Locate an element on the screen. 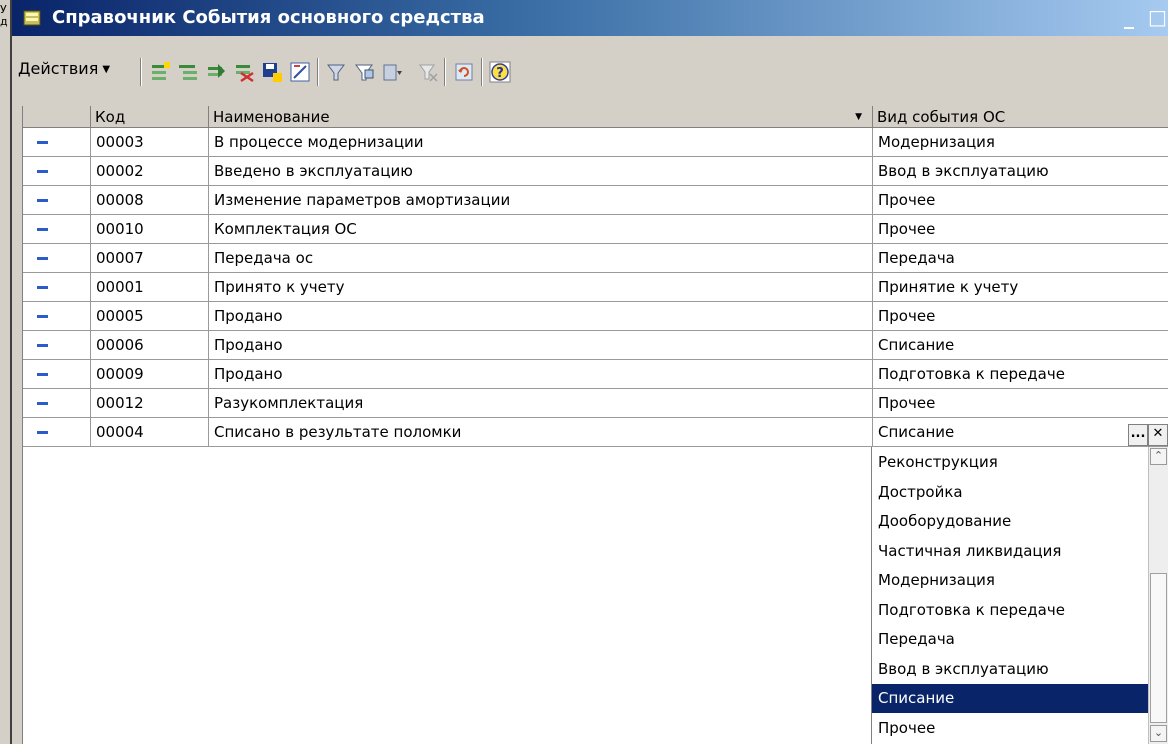  dropdown-option: Модернизация is located at coordinates (1010, 580).